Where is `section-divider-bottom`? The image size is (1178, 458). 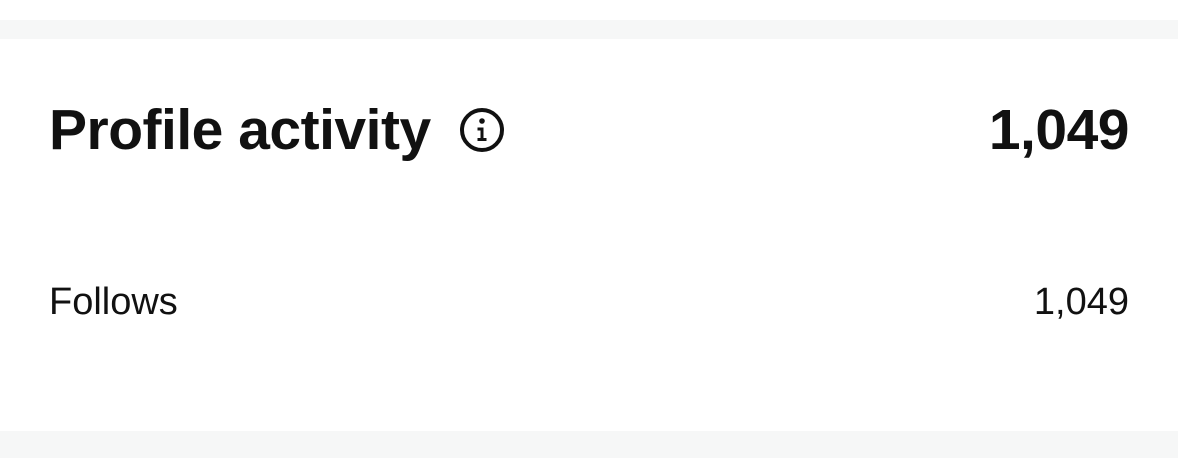 section-divider-bottom is located at coordinates (589, 444).